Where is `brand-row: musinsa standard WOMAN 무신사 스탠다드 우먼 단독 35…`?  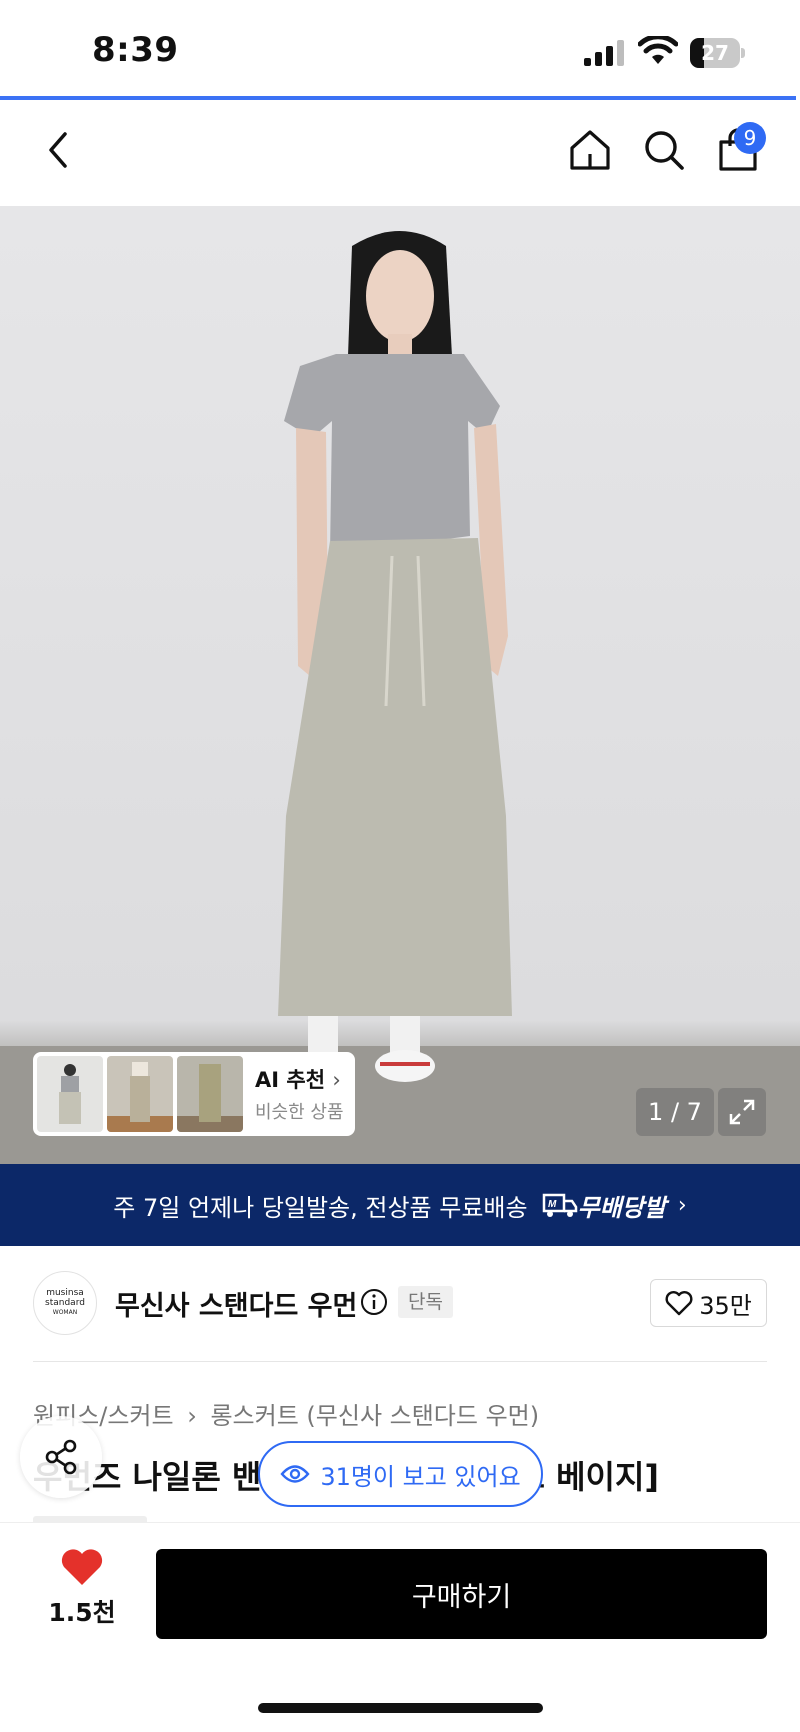 brand-row: musinsa standard WOMAN 무신사 스탠다드 우먼 단독 35… is located at coordinates (400, 1304).